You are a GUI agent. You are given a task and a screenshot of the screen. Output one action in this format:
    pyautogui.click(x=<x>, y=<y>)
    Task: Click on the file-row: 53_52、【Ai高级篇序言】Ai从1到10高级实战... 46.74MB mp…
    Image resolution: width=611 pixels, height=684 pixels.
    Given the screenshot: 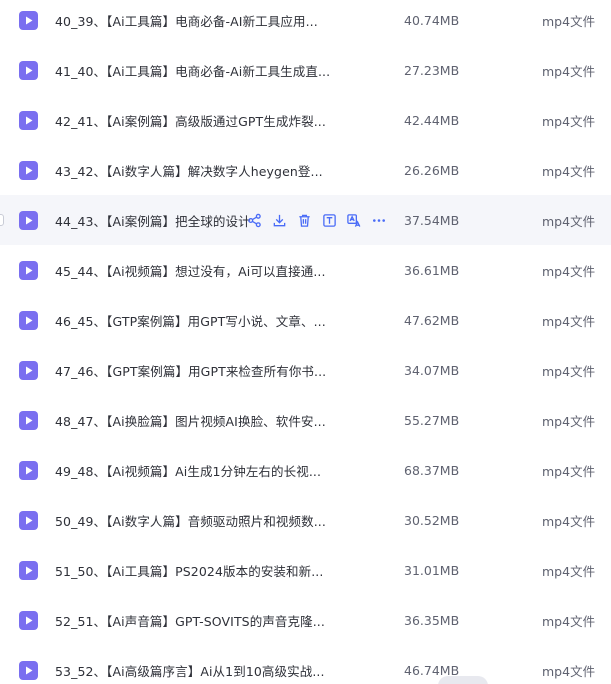 What is the action you would take?
    pyautogui.click(x=305, y=664)
    